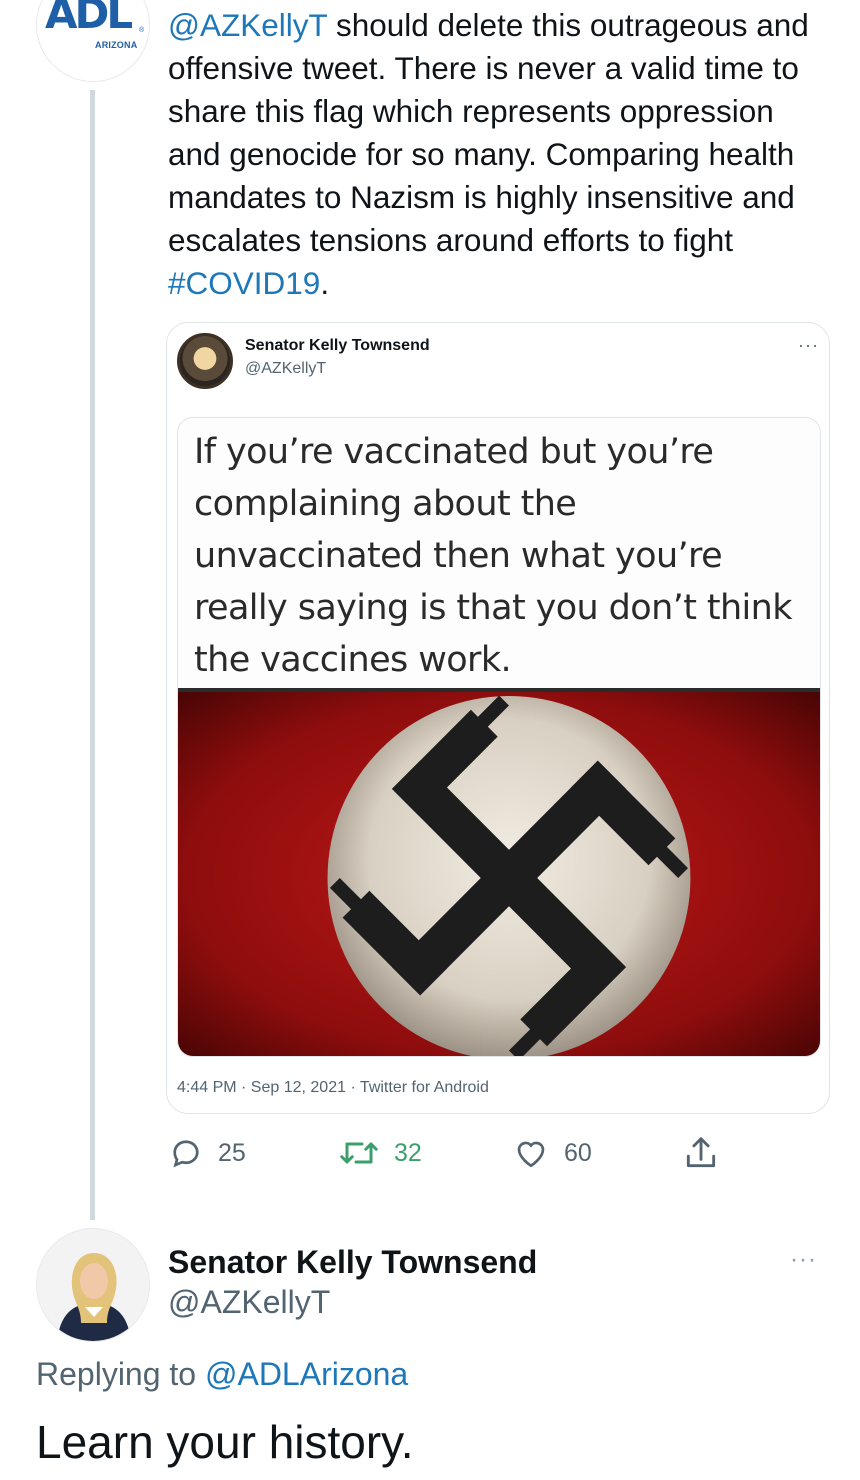 This screenshot has height=1480, width=860. I want to click on quoted-author-name: Senator Kelly Townsend, so click(337, 346).